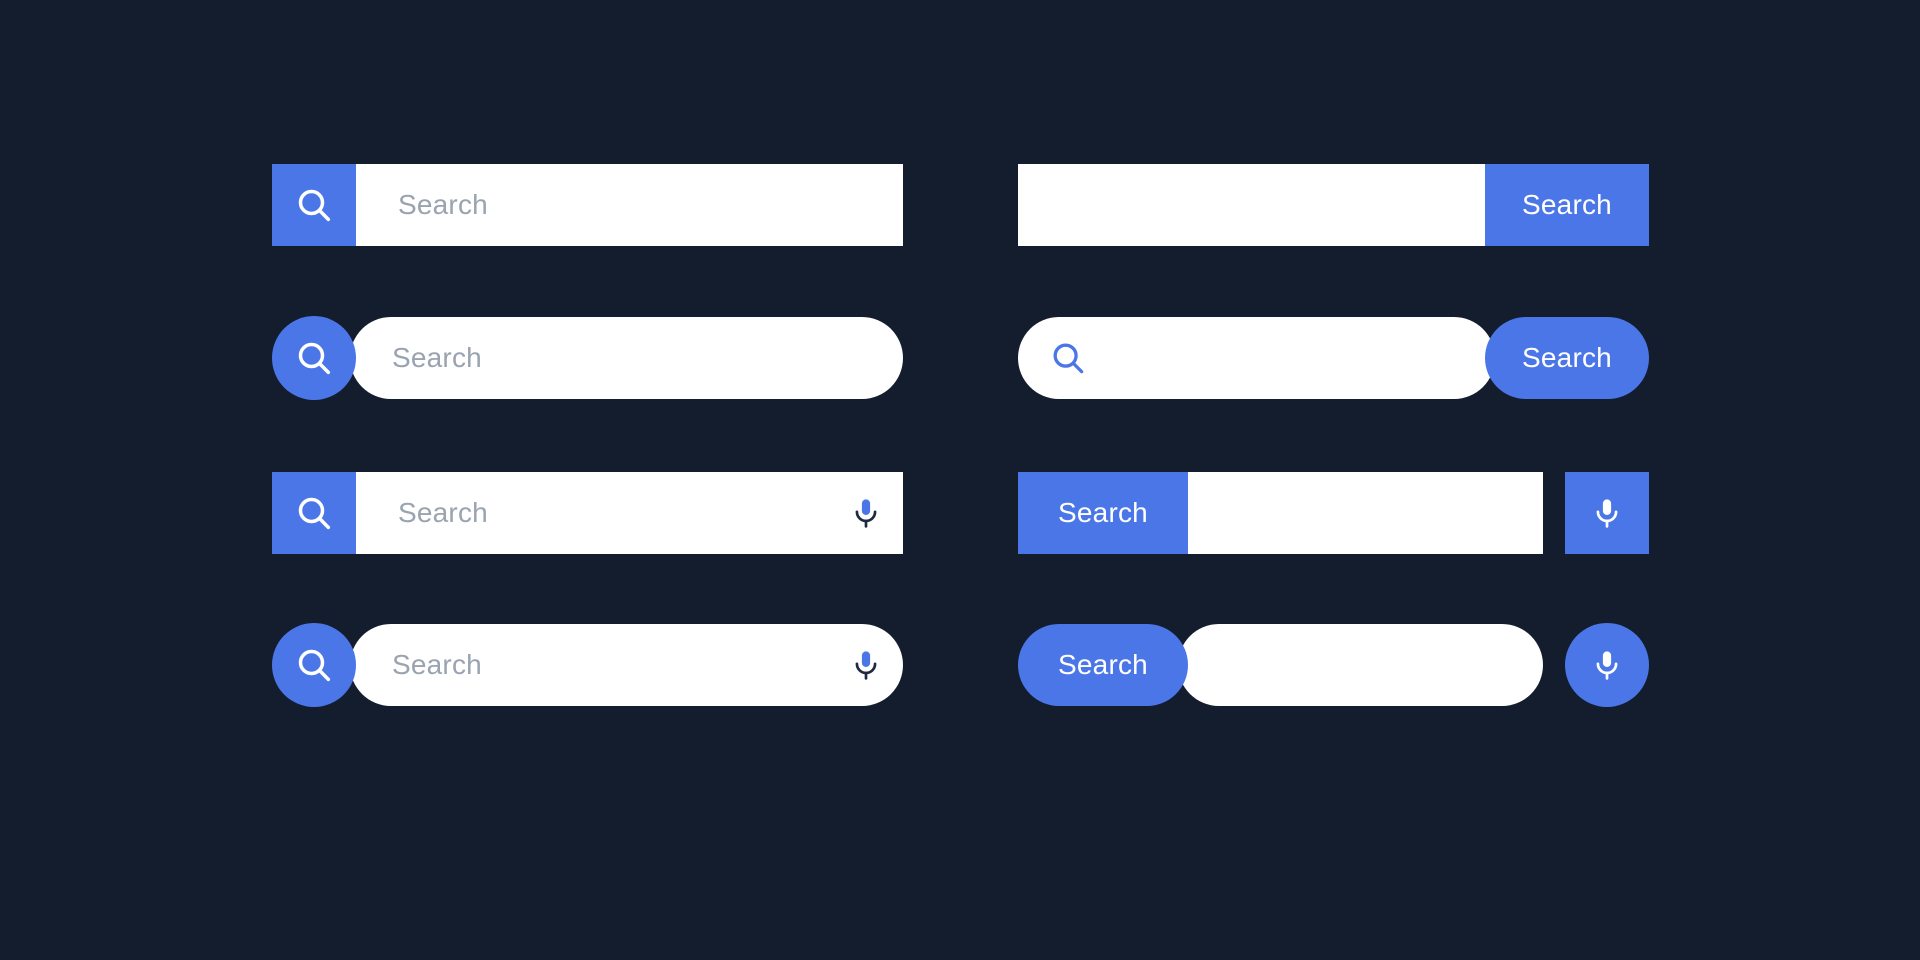 The width and height of the screenshot is (1920, 960). I want to click on search-bar-variant-2: Search, so click(1333, 205).